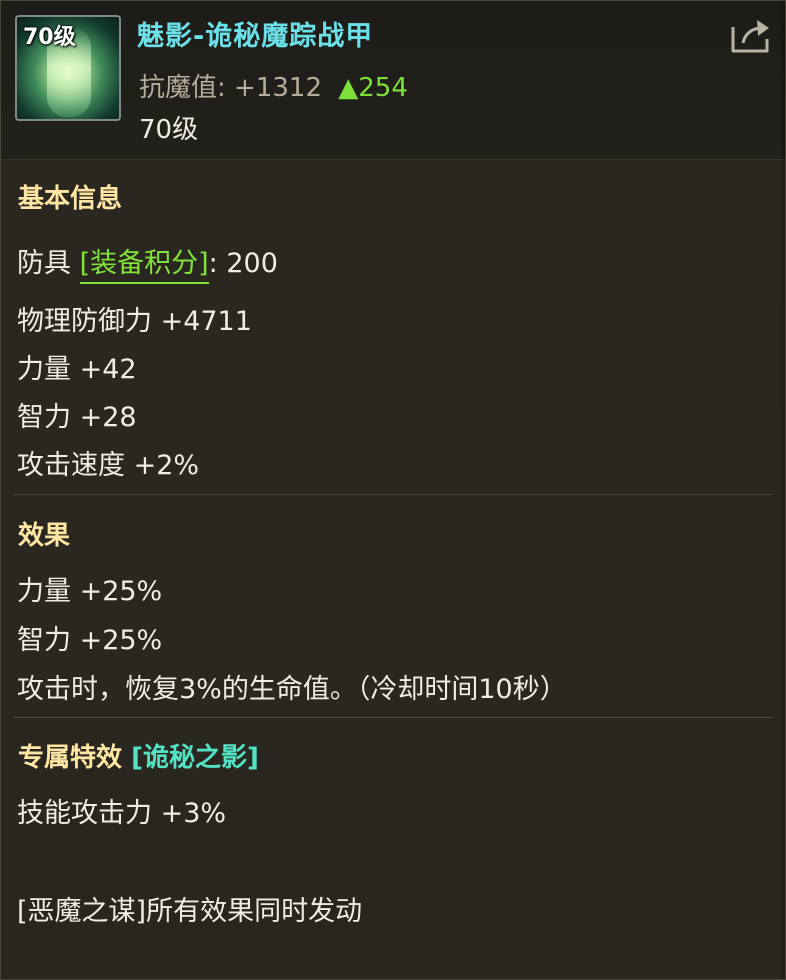  Describe the element at coordinates (252, 263) in the screenshot. I see `equipment-score-value: 200` at that location.